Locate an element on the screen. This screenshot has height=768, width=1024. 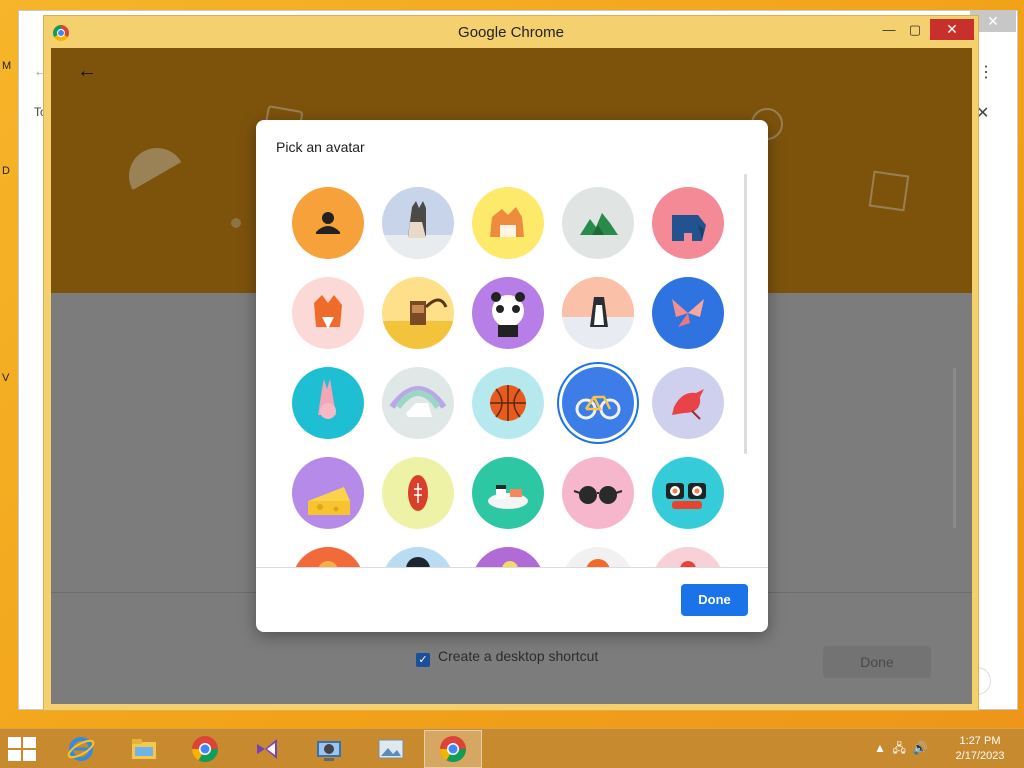
bird-avatar is located at coordinates (688, 403).